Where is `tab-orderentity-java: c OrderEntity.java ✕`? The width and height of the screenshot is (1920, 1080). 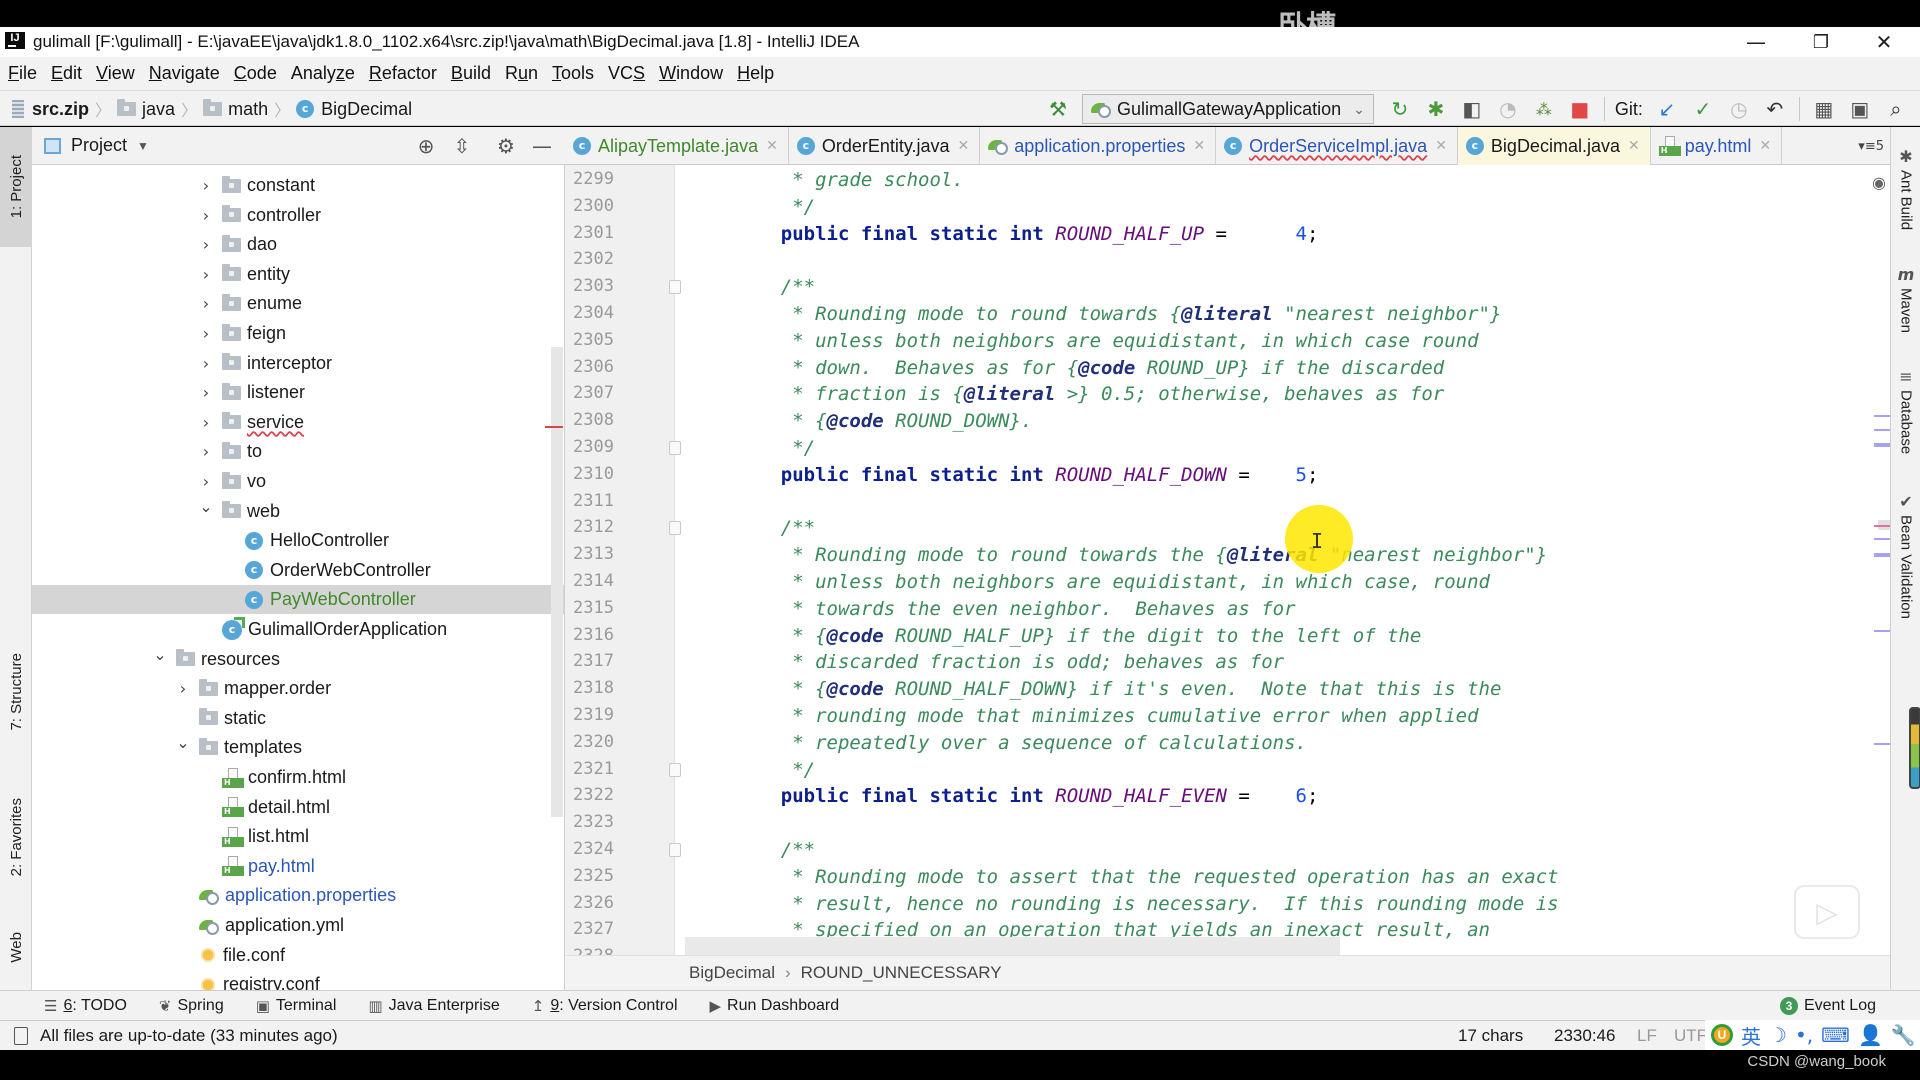 tab-orderentity-java: c OrderEntity.java ✕ is located at coordinates (885, 146).